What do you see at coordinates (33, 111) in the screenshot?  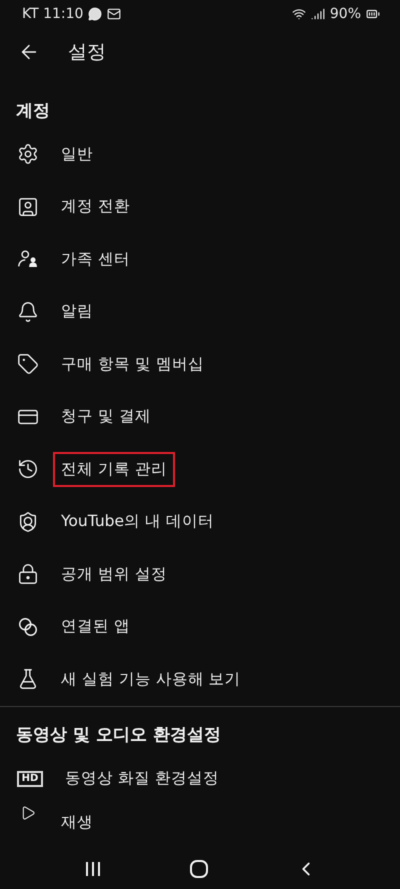 I see `section-title: 계정` at bounding box center [33, 111].